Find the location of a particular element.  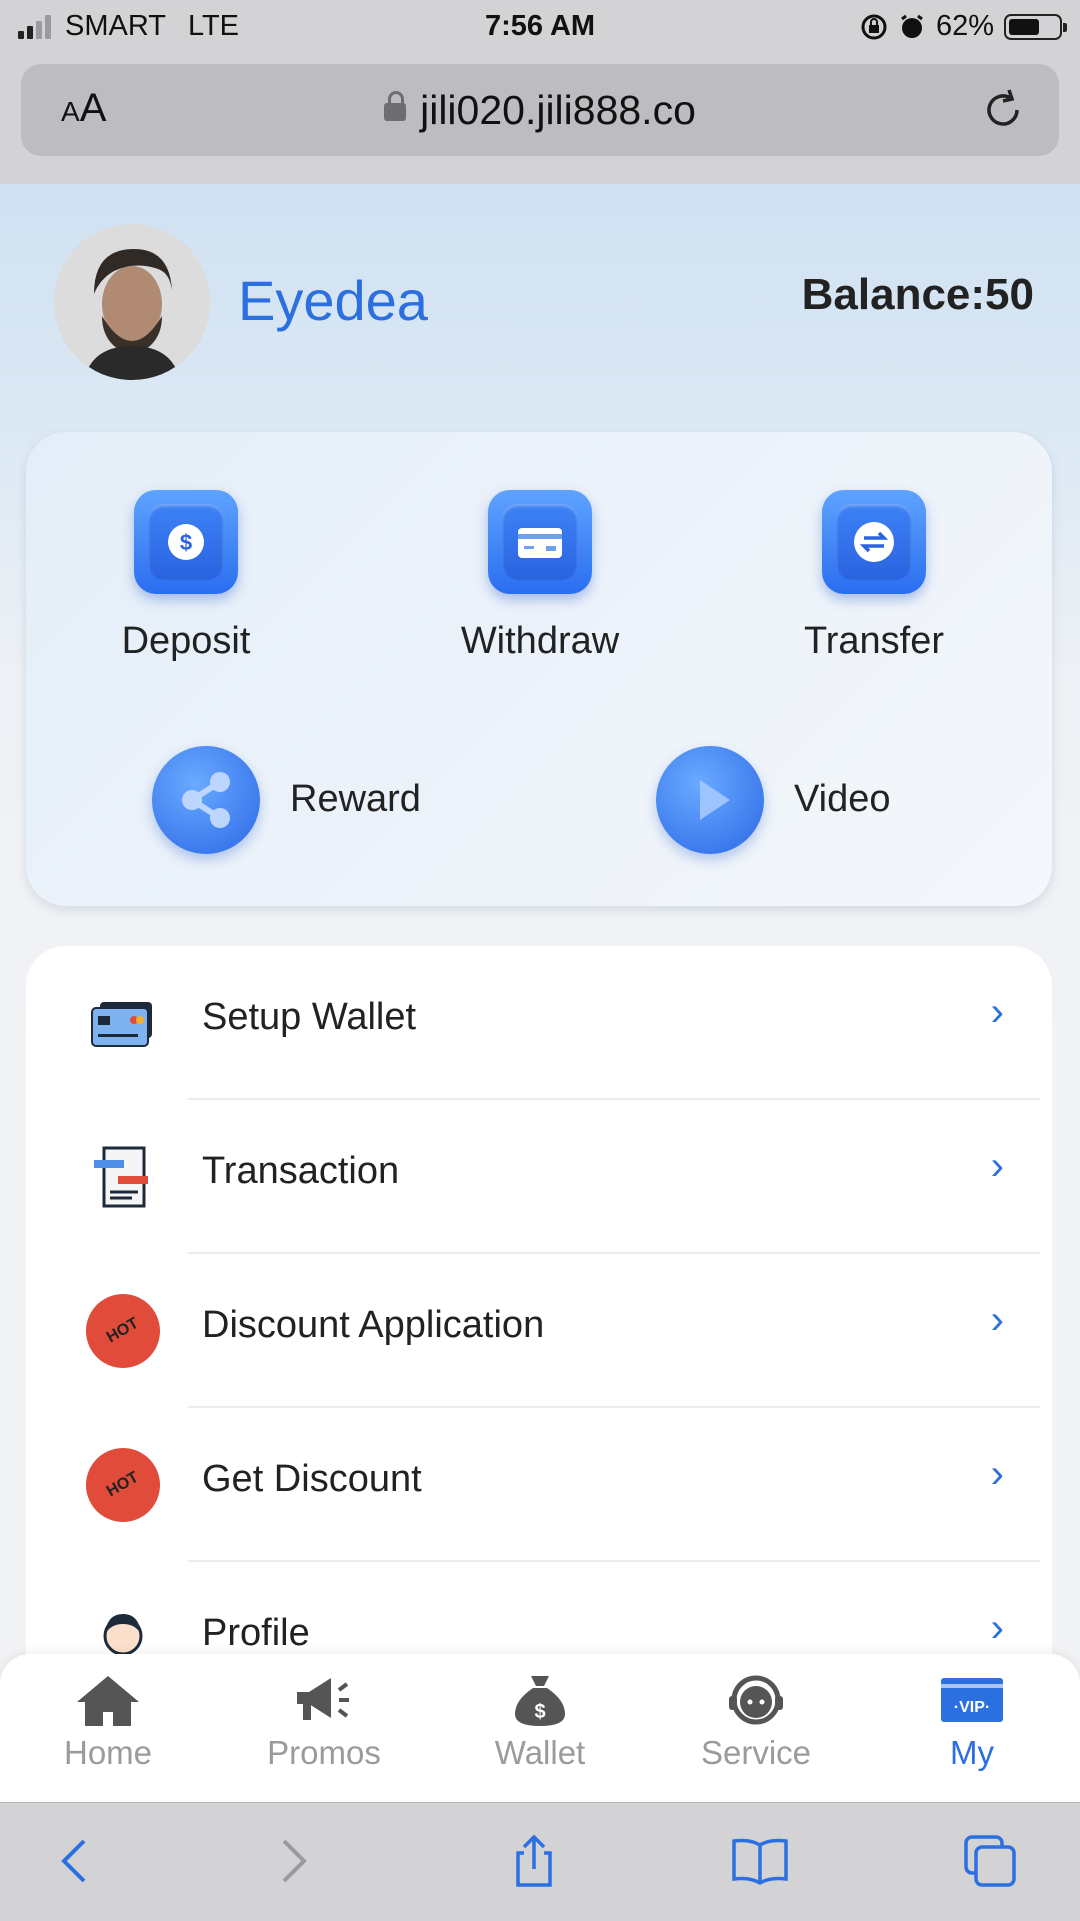

browser-url-area: AA jili020.jili888.co is located at coordinates (540, 121).